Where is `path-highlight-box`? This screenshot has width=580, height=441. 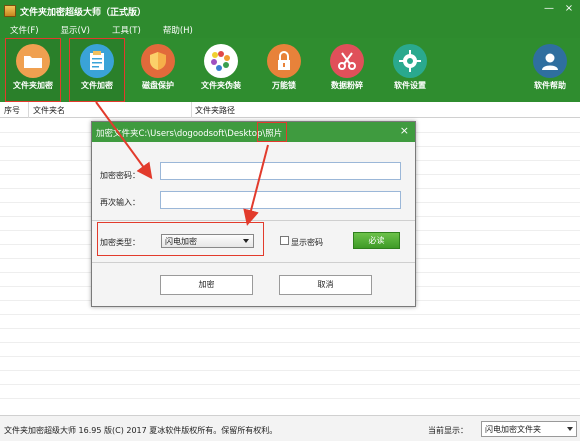 path-highlight-box is located at coordinates (272, 132).